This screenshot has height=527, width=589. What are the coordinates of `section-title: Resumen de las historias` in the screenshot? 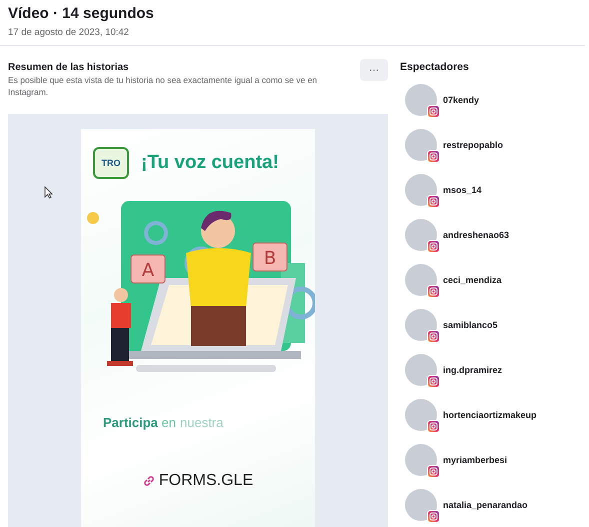 It's located at (69, 67).